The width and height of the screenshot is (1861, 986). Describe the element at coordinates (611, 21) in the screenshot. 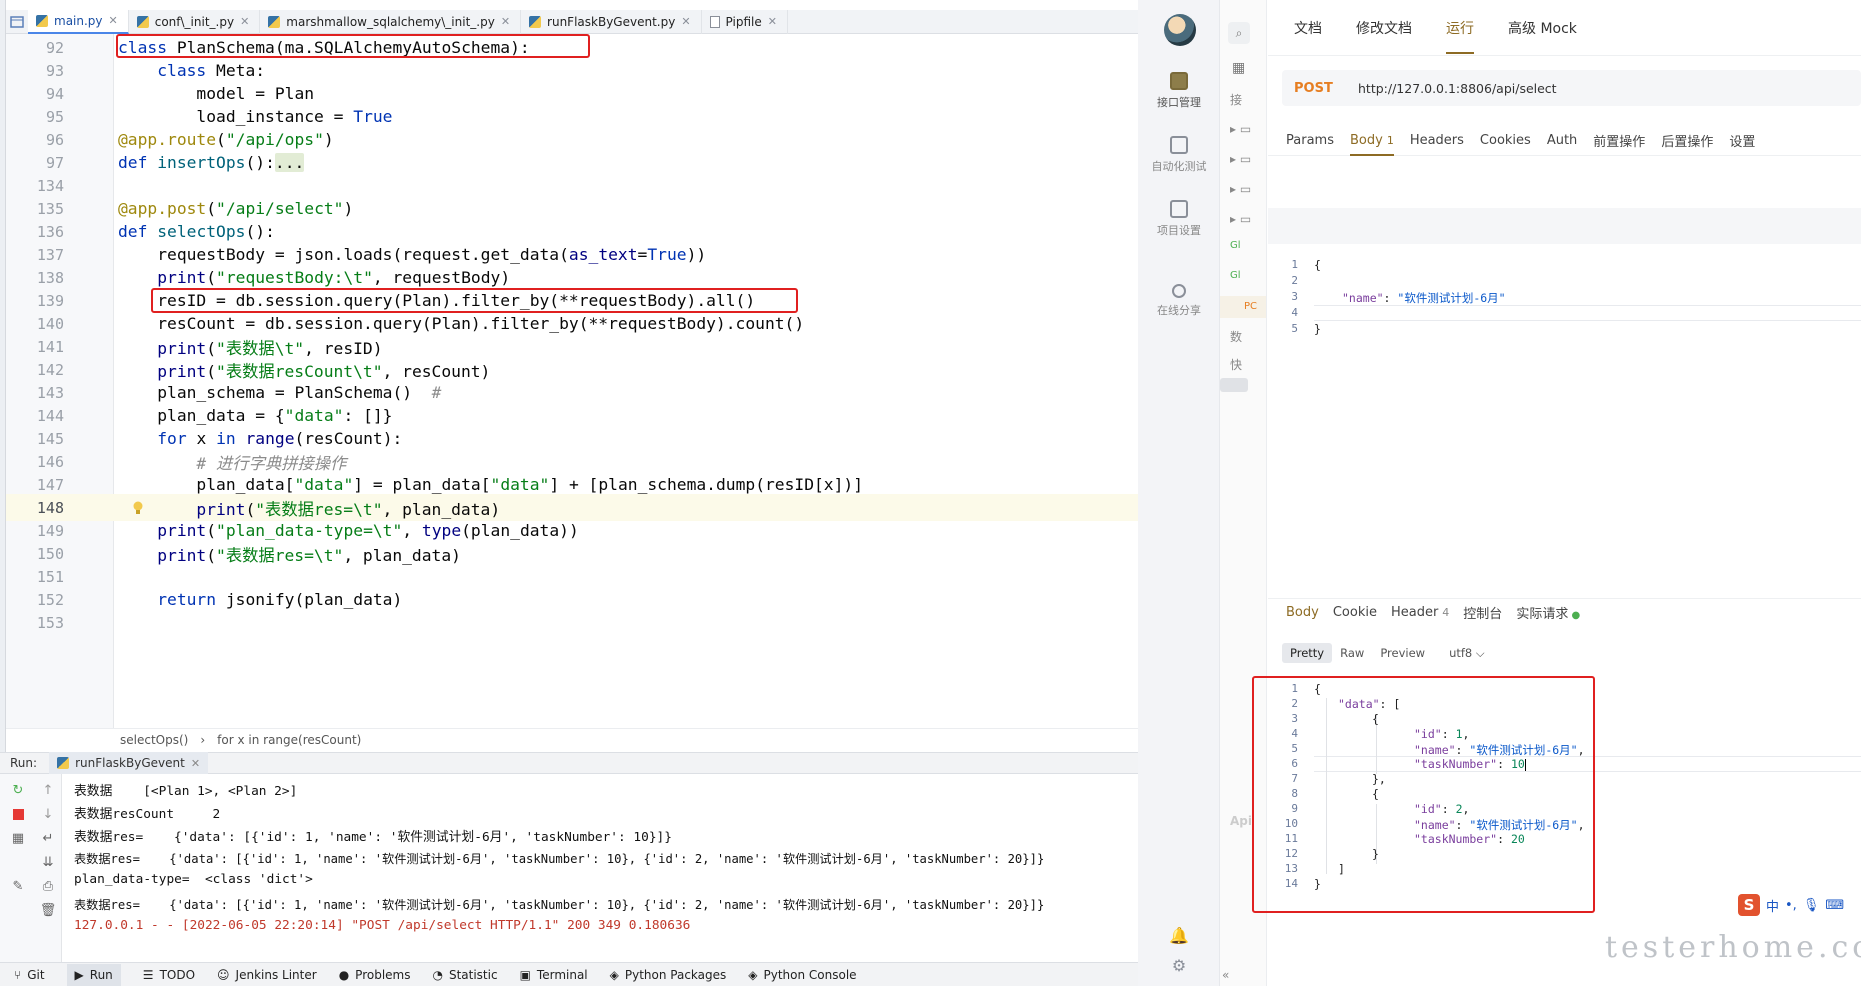

I see `tab-runflask: runFlaskByGevent.py ✕` at that location.